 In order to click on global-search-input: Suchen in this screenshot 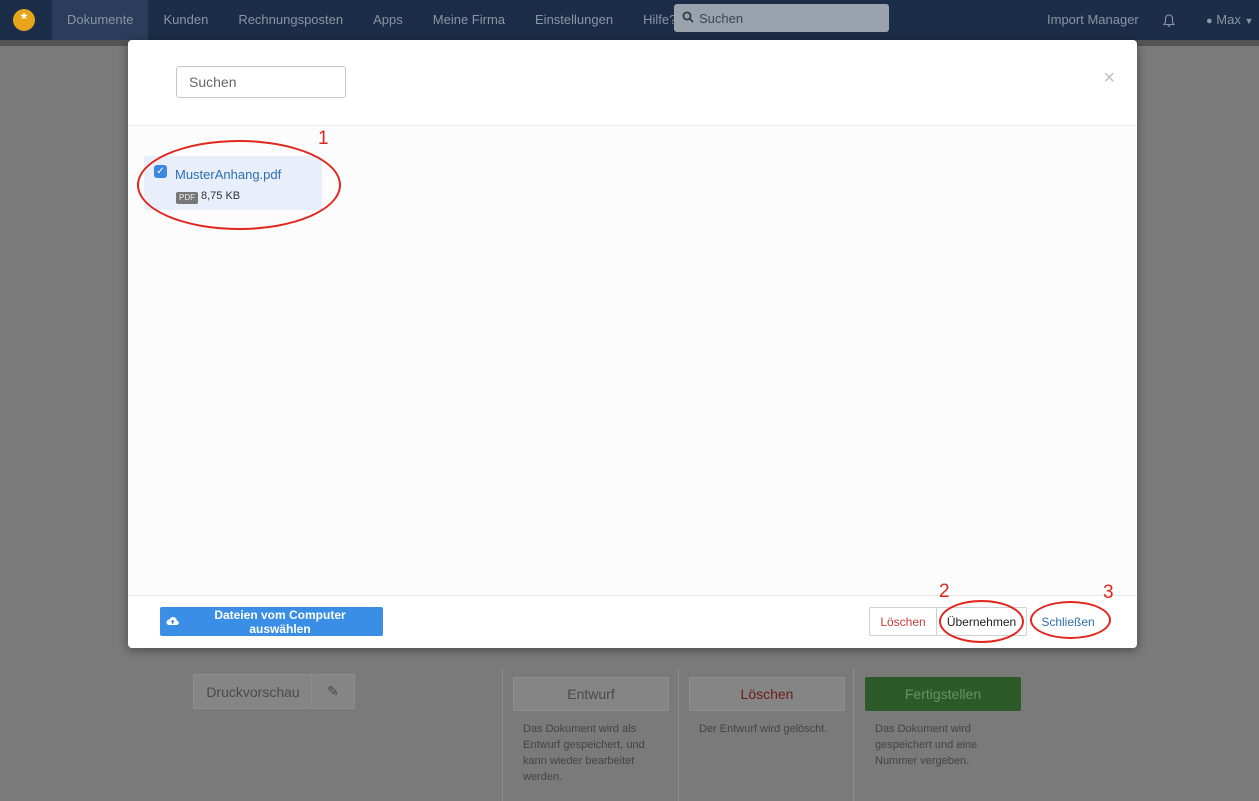, I will do `click(781, 18)`.